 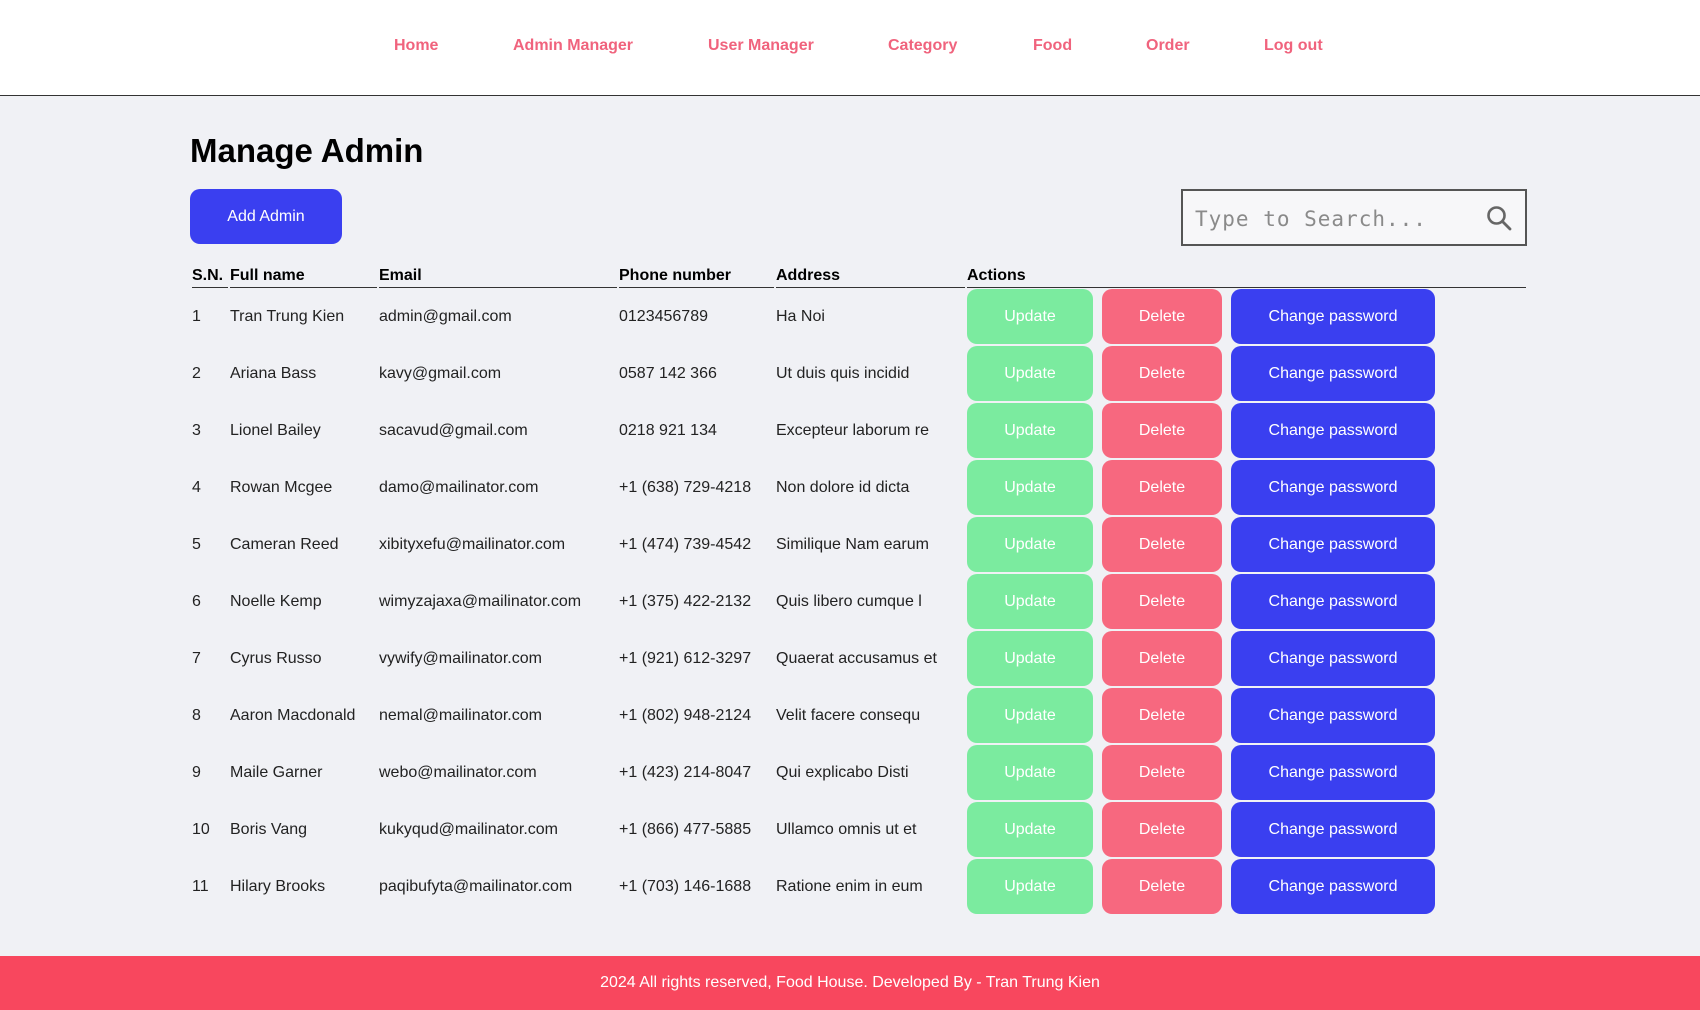 I want to click on cell-email: kukyqud@mailinator.com, so click(x=468, y=829).